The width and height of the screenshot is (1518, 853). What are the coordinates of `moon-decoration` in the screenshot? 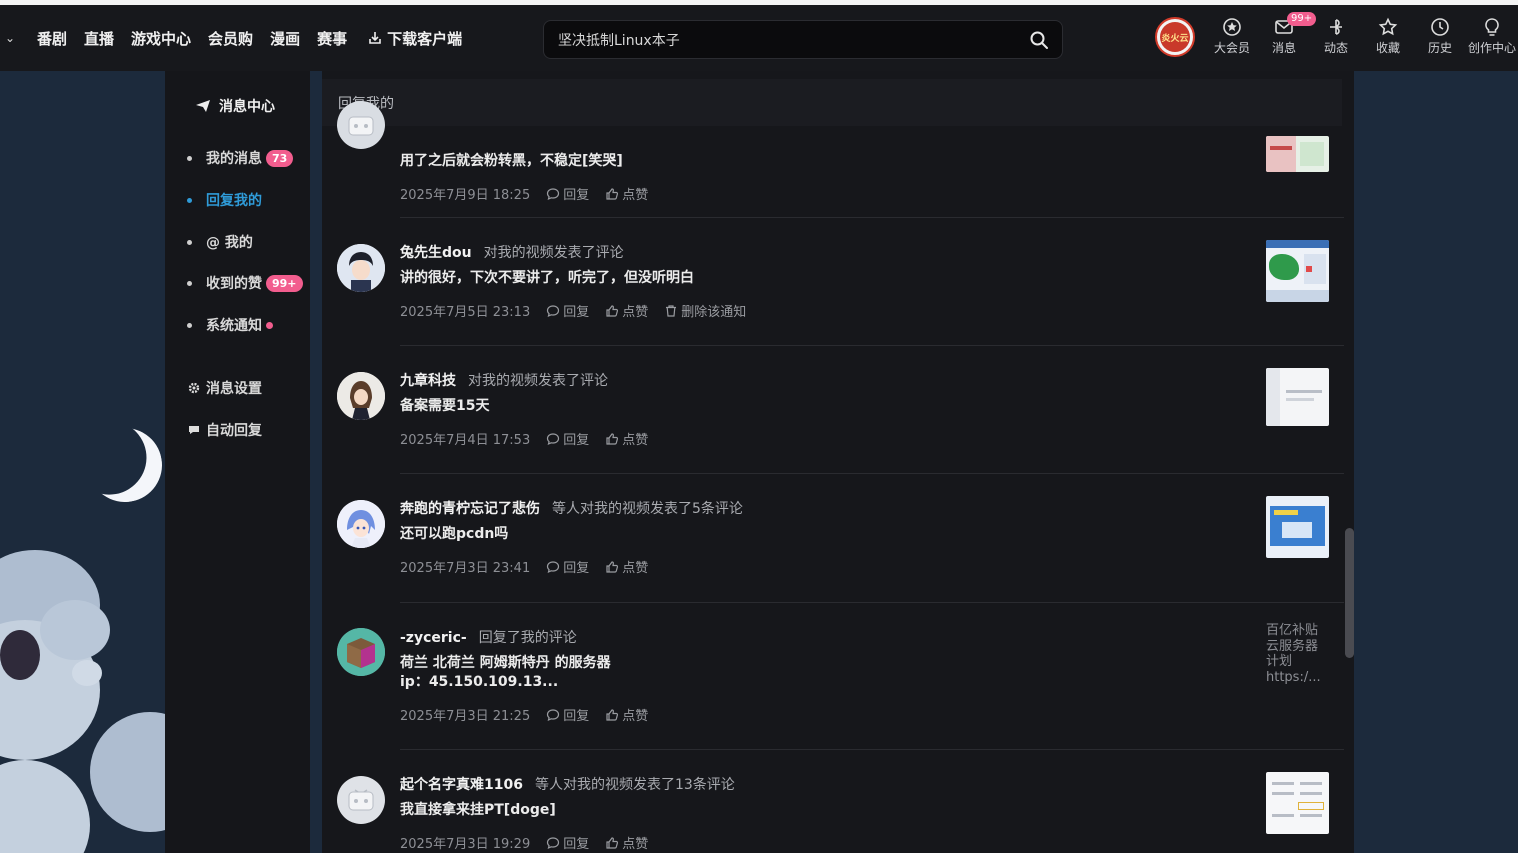 It's located at (125, 465).